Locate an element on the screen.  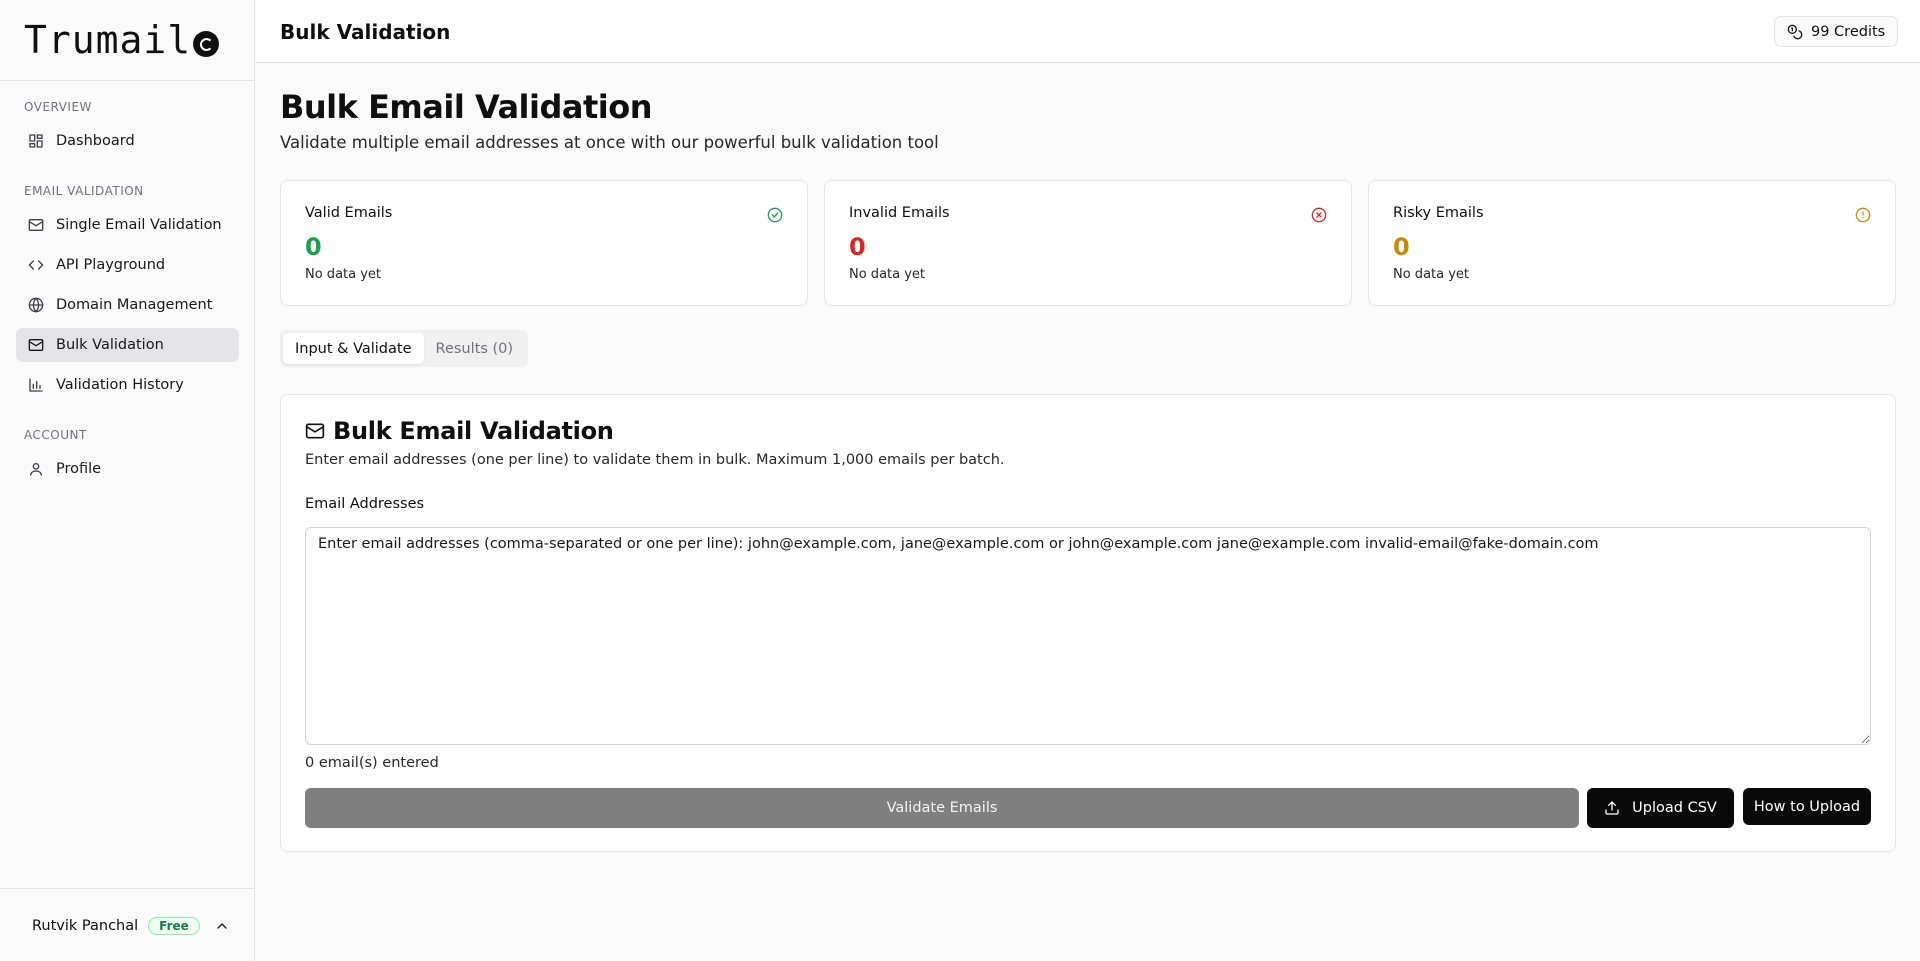
plan-badge: Free is located at coordinates (174, 926).